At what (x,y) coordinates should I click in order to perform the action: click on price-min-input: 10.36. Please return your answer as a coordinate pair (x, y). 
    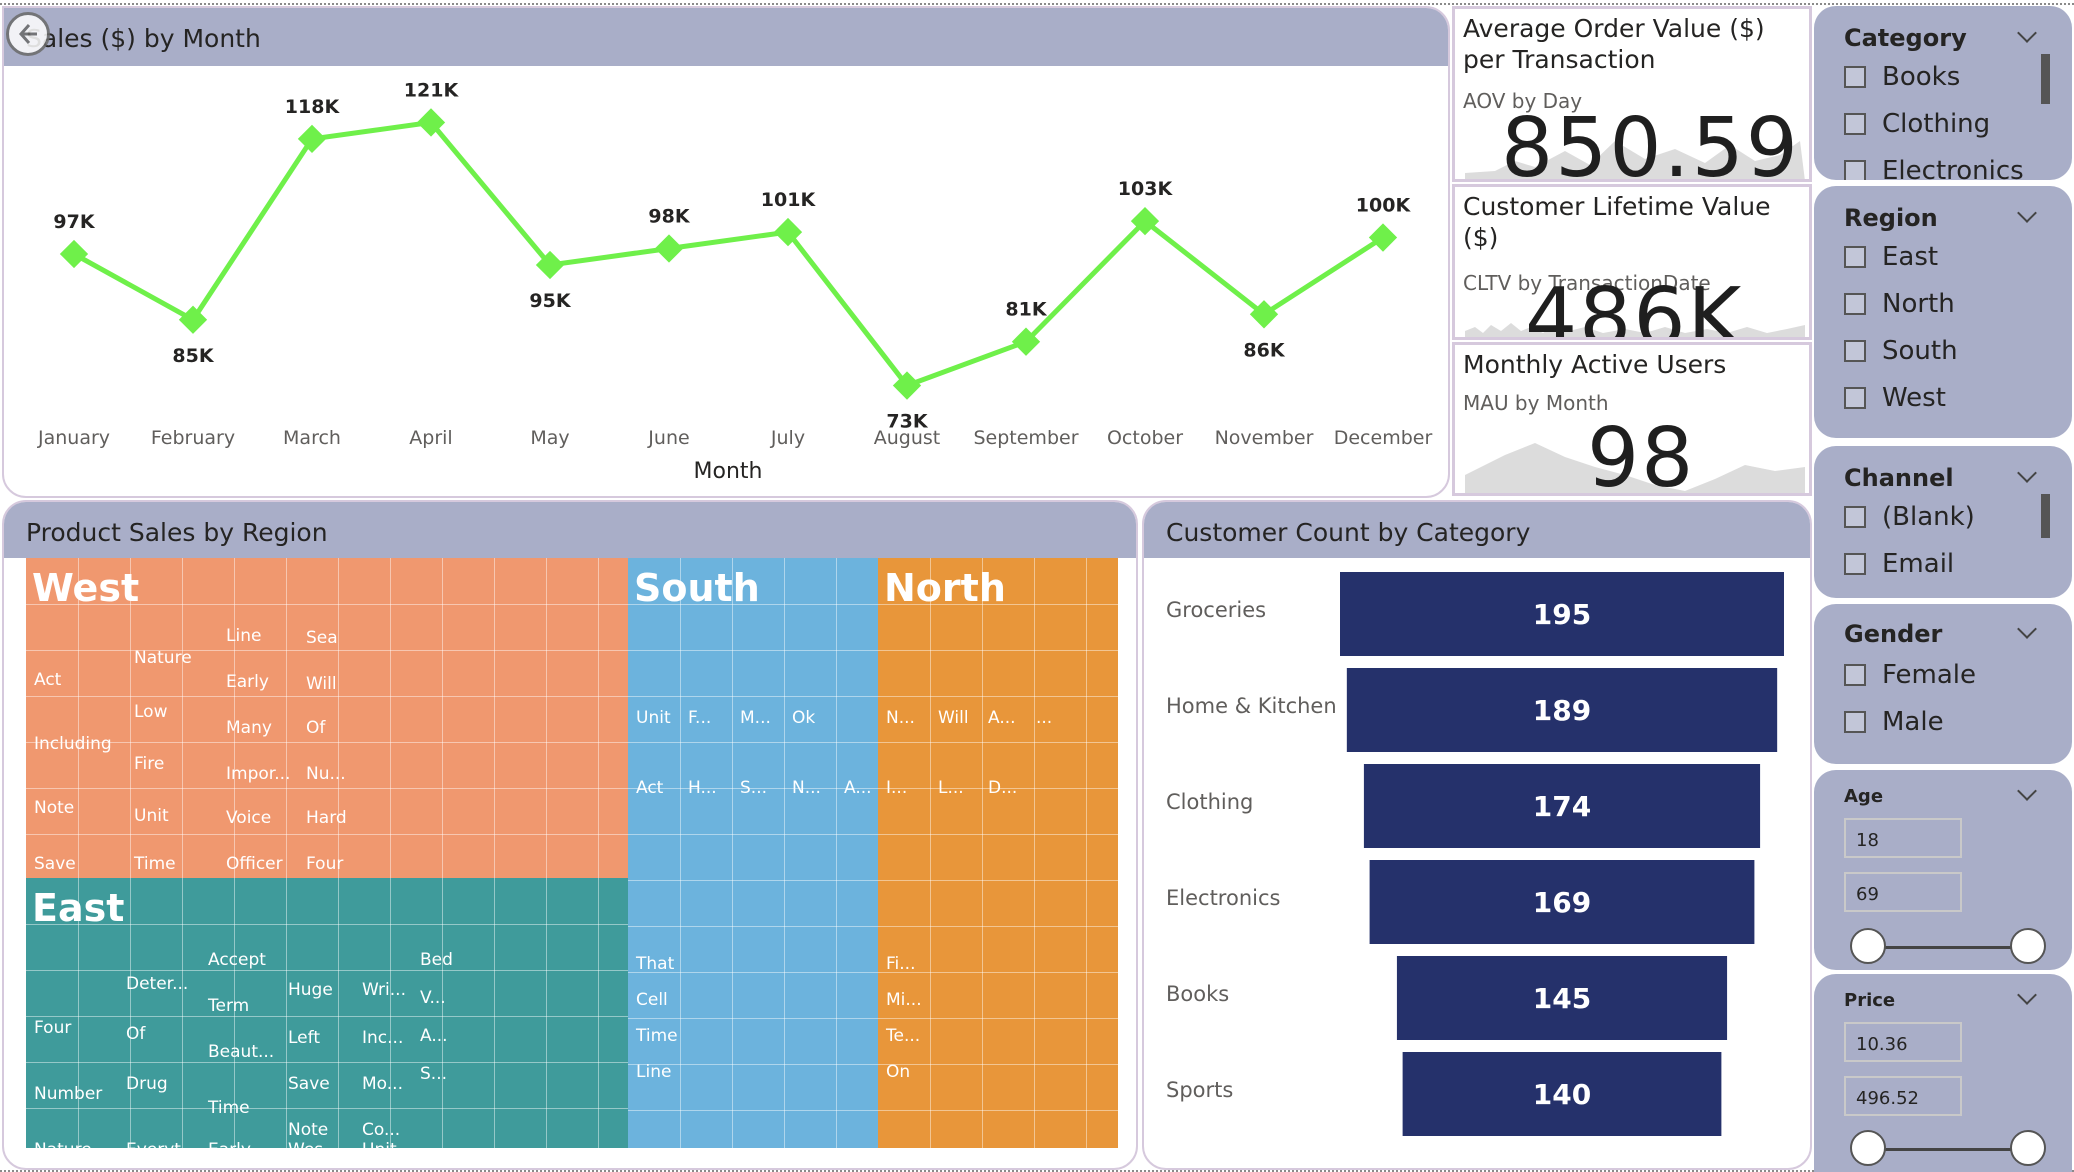
    Looking at the image, I should click on (1903, 1042).